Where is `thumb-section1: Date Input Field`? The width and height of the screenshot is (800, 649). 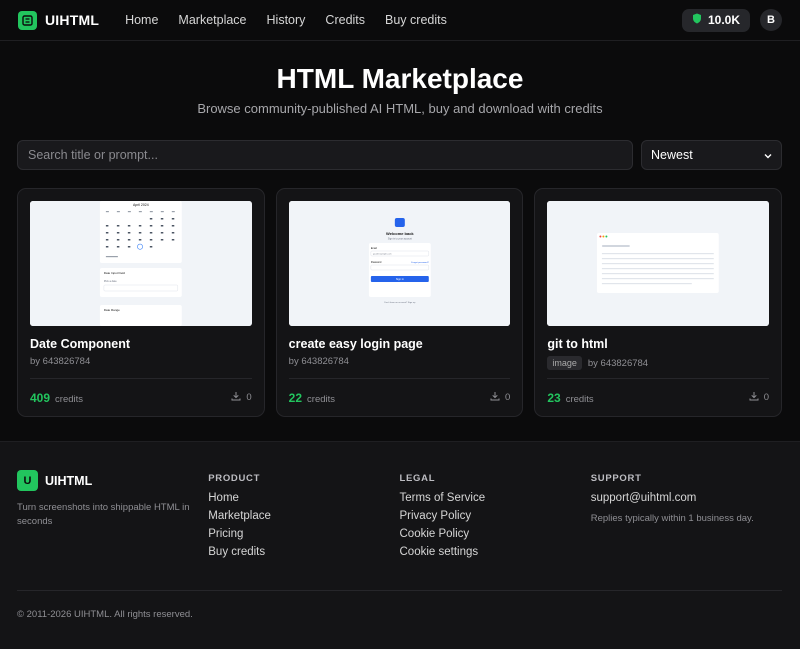 thumb-section1: Date Input Field is located at coordinates (114, 273).